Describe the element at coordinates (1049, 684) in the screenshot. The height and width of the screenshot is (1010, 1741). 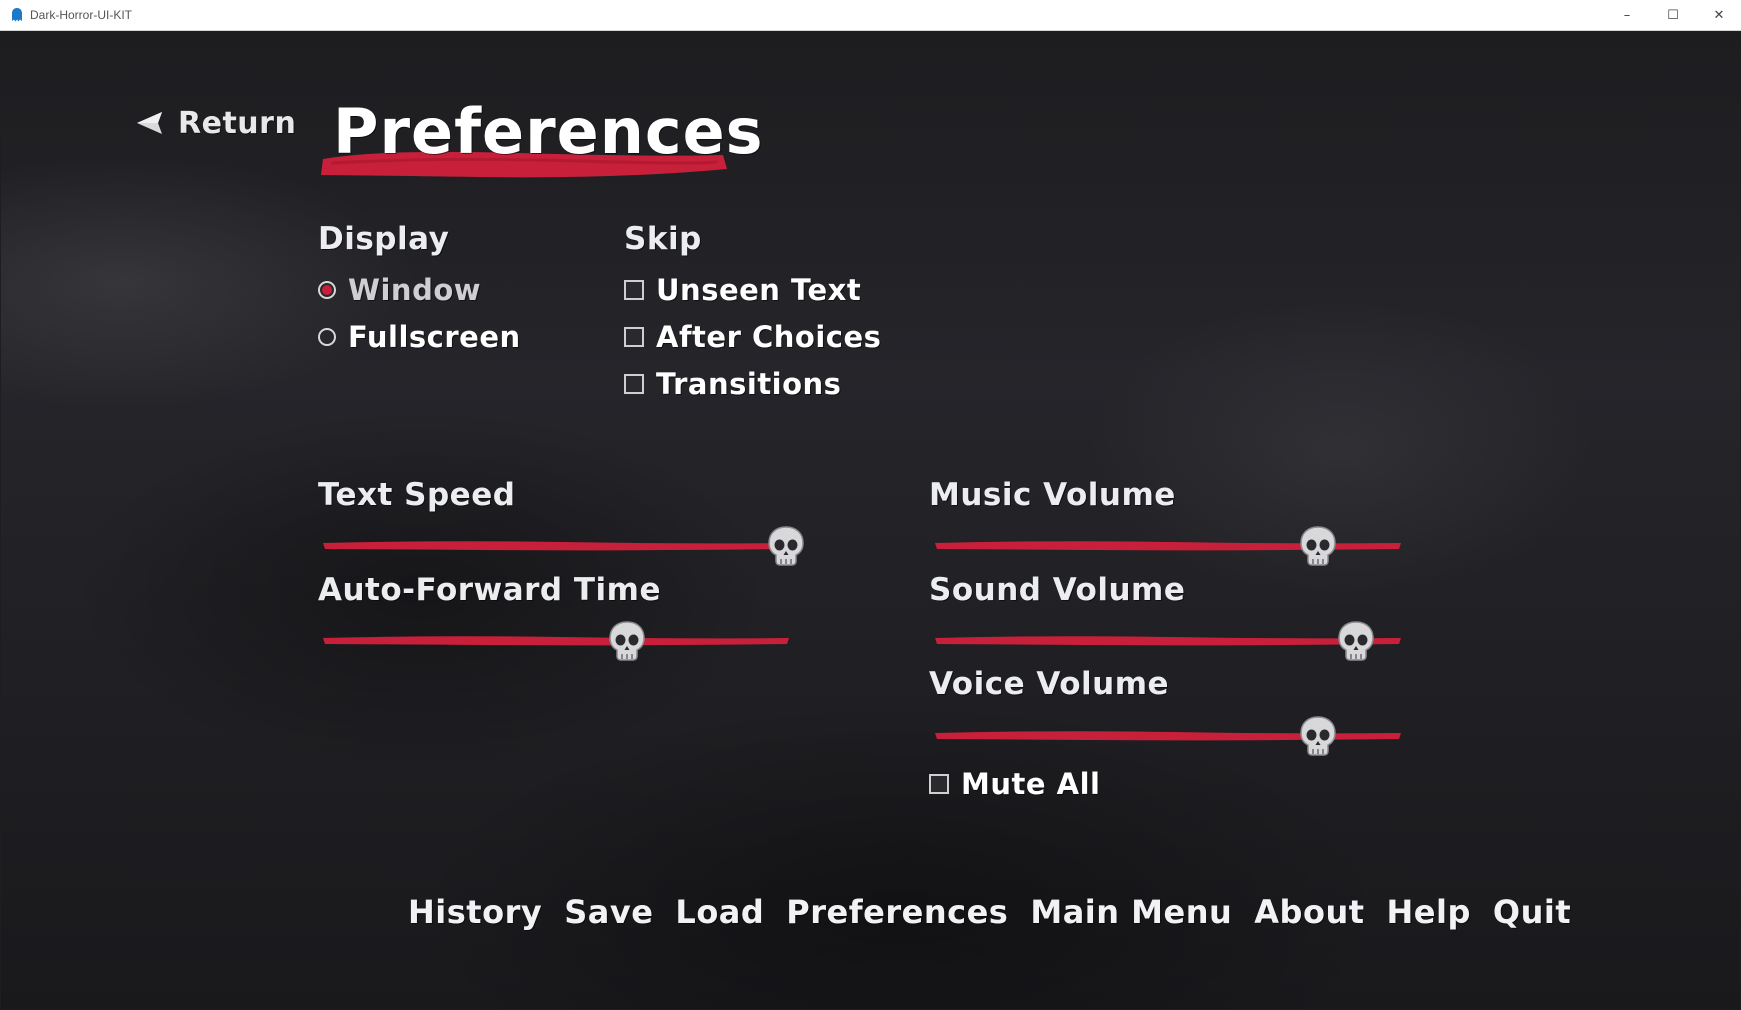
I see `voice-volume-label: Voice Volume` at that location.